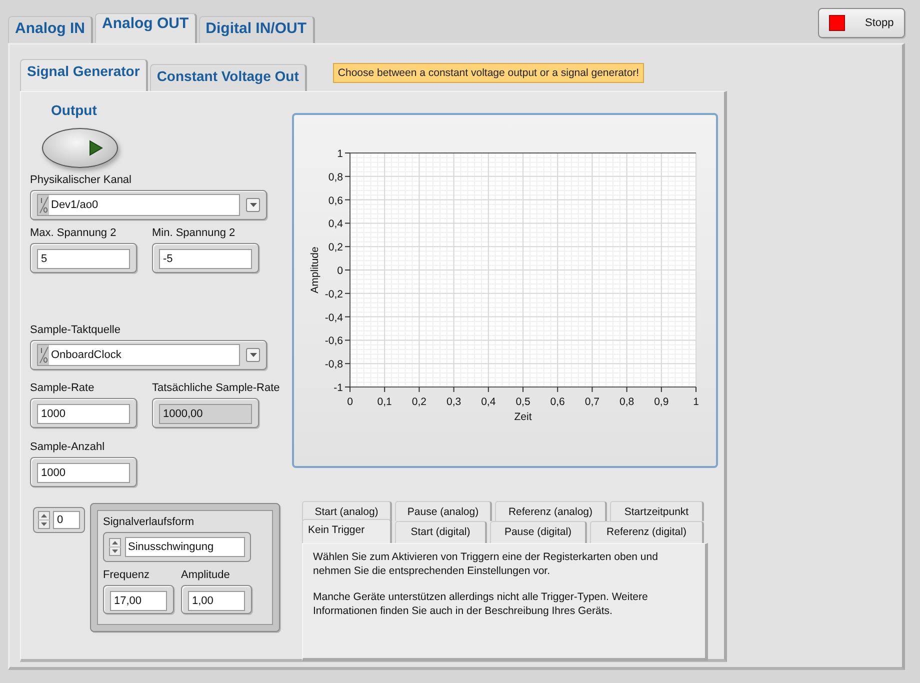 The image size is (920, 683). I want to click on hint-note: Choose between a constant voltage output or a signal generator!, so click(488, 73).